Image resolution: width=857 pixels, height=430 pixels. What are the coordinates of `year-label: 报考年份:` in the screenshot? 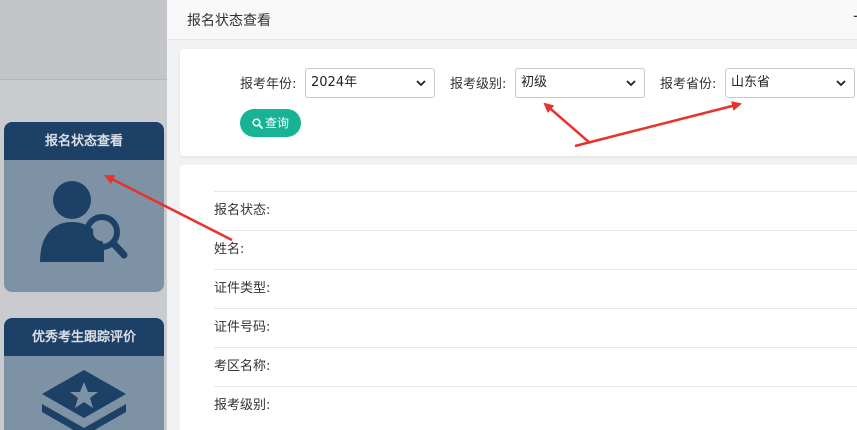 It's located at (268, 84).